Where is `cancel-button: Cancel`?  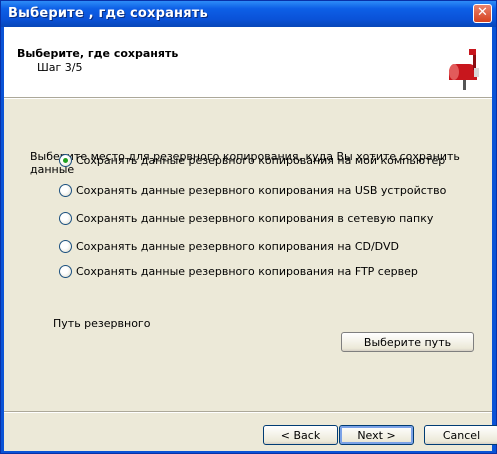 cancel-button: Cancel is located at coordinates (460, 435).